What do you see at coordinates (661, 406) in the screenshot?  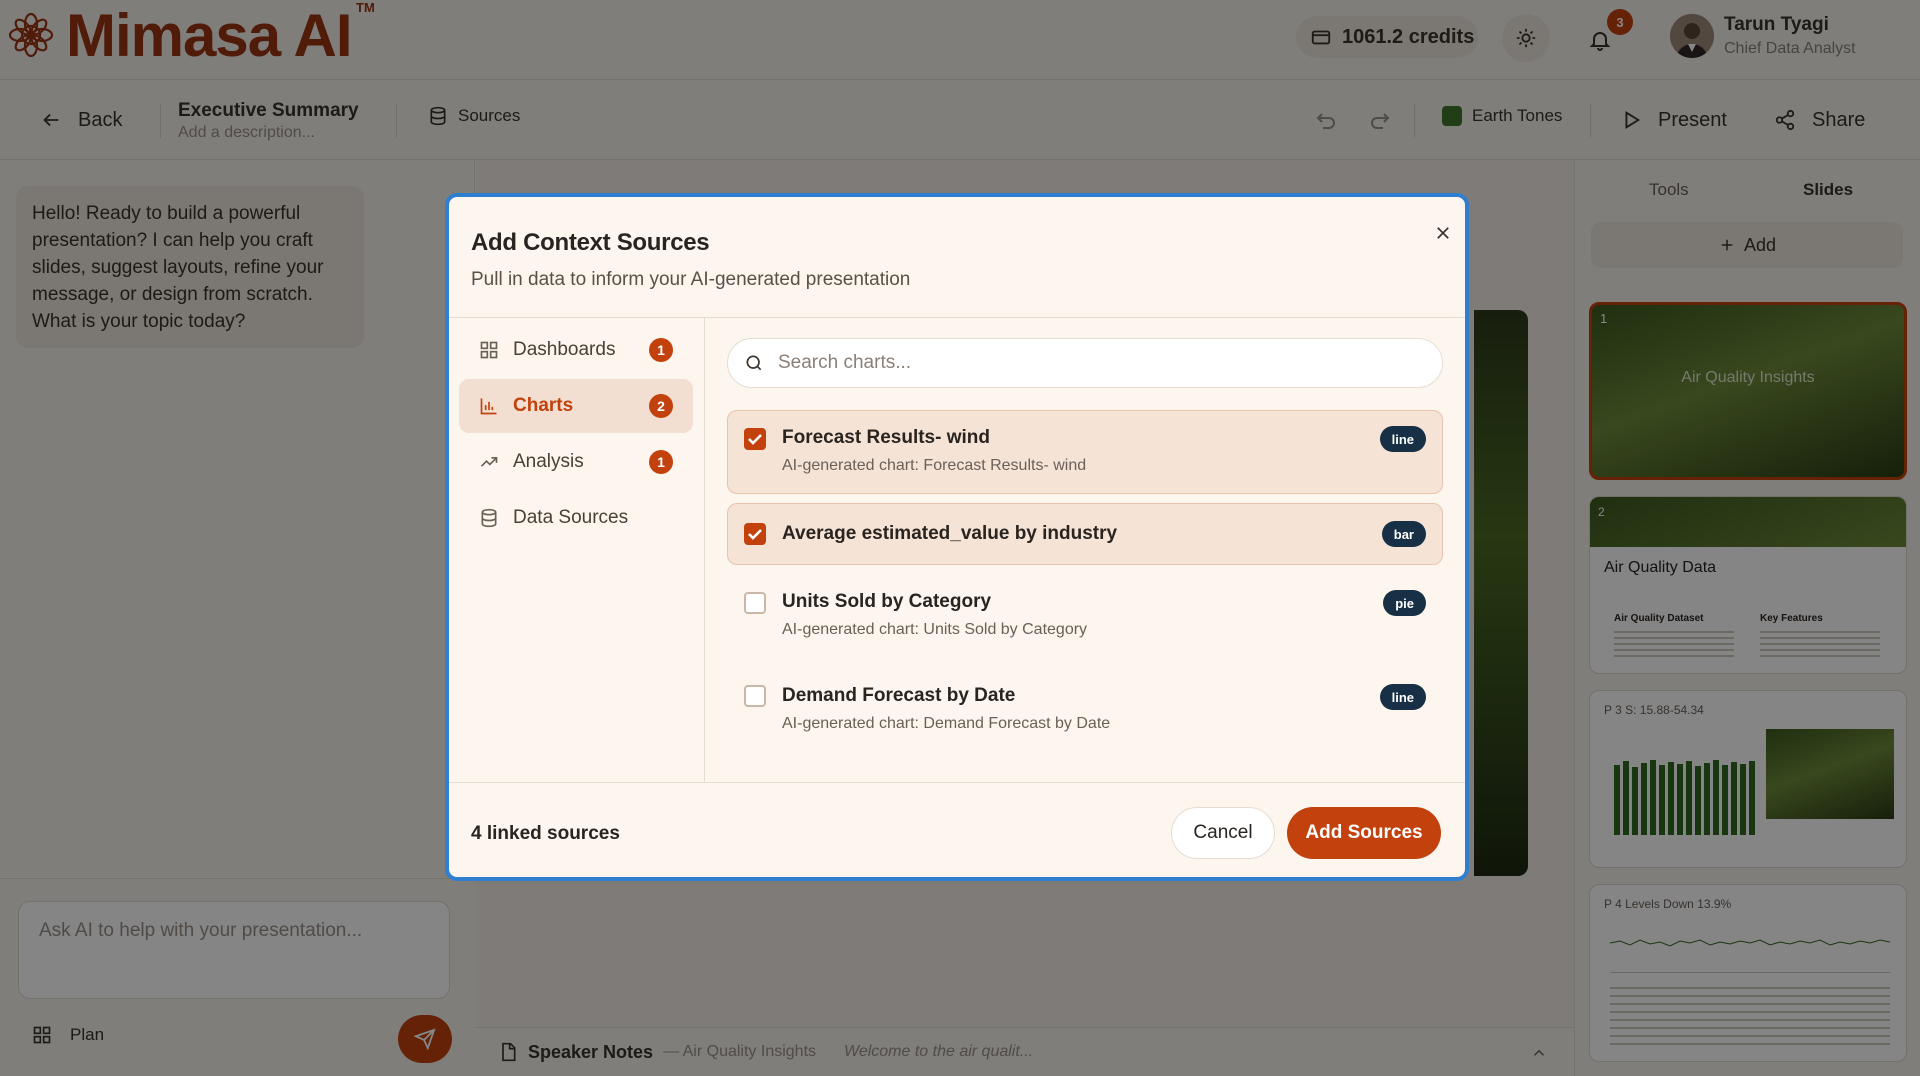 I see `count-badge: 2` at bounding box center [661, 406].